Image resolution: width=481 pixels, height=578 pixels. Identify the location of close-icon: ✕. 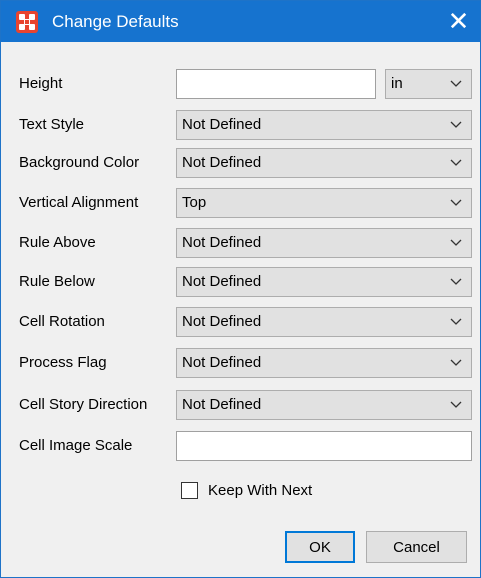
(458, 21).